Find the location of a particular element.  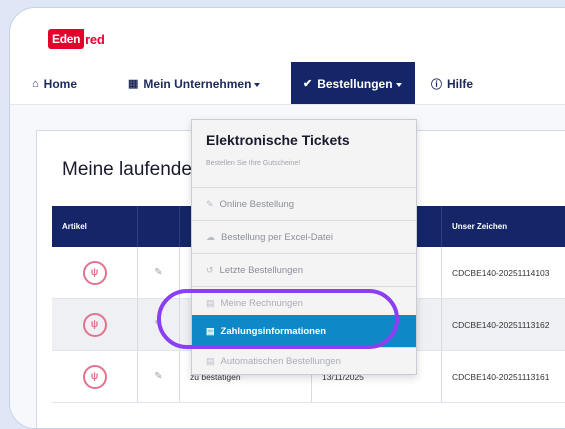

menu-item-label: Bestellung per Excel-Datei is located at coordinates (277, 237).